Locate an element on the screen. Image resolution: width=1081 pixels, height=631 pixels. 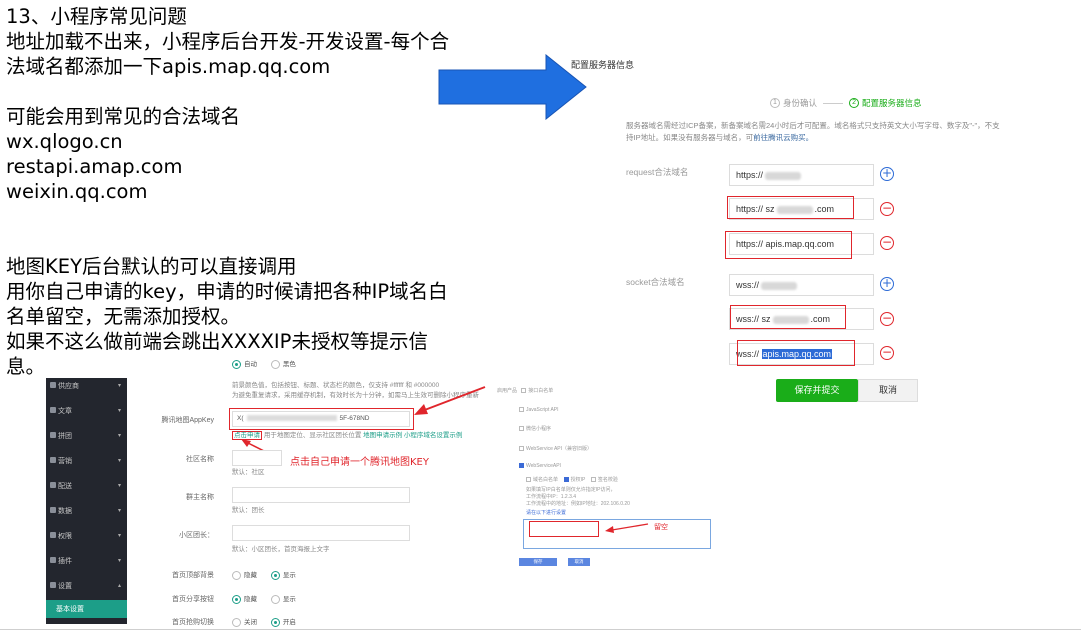
sidebar-item-group: 拼团 ▾ is located at coordinates (86, 436).